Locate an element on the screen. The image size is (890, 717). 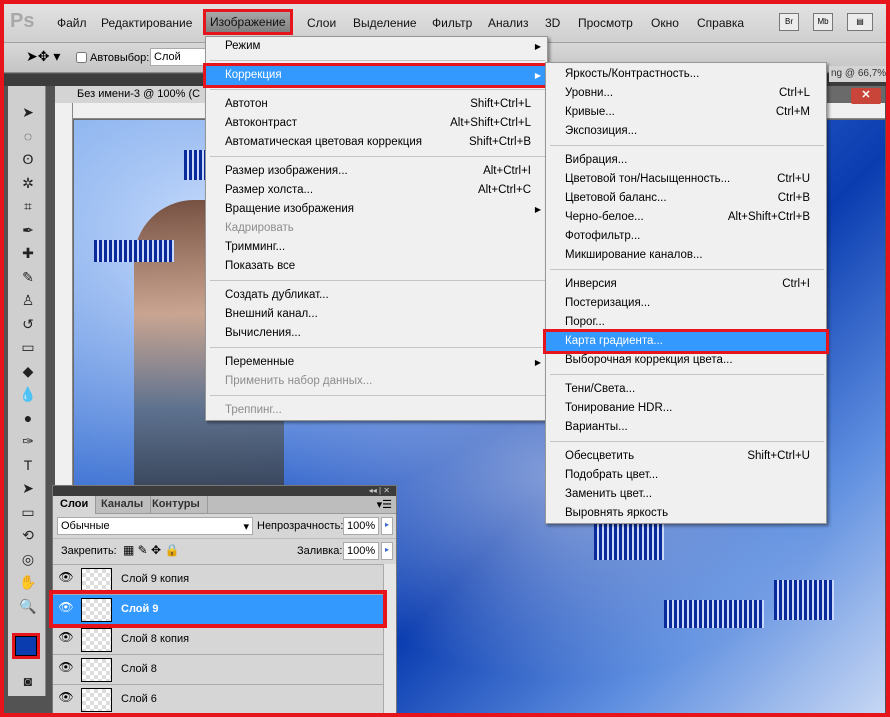
3d-orbit-tool-icon: ◎ is located at coordinates (28, 559).